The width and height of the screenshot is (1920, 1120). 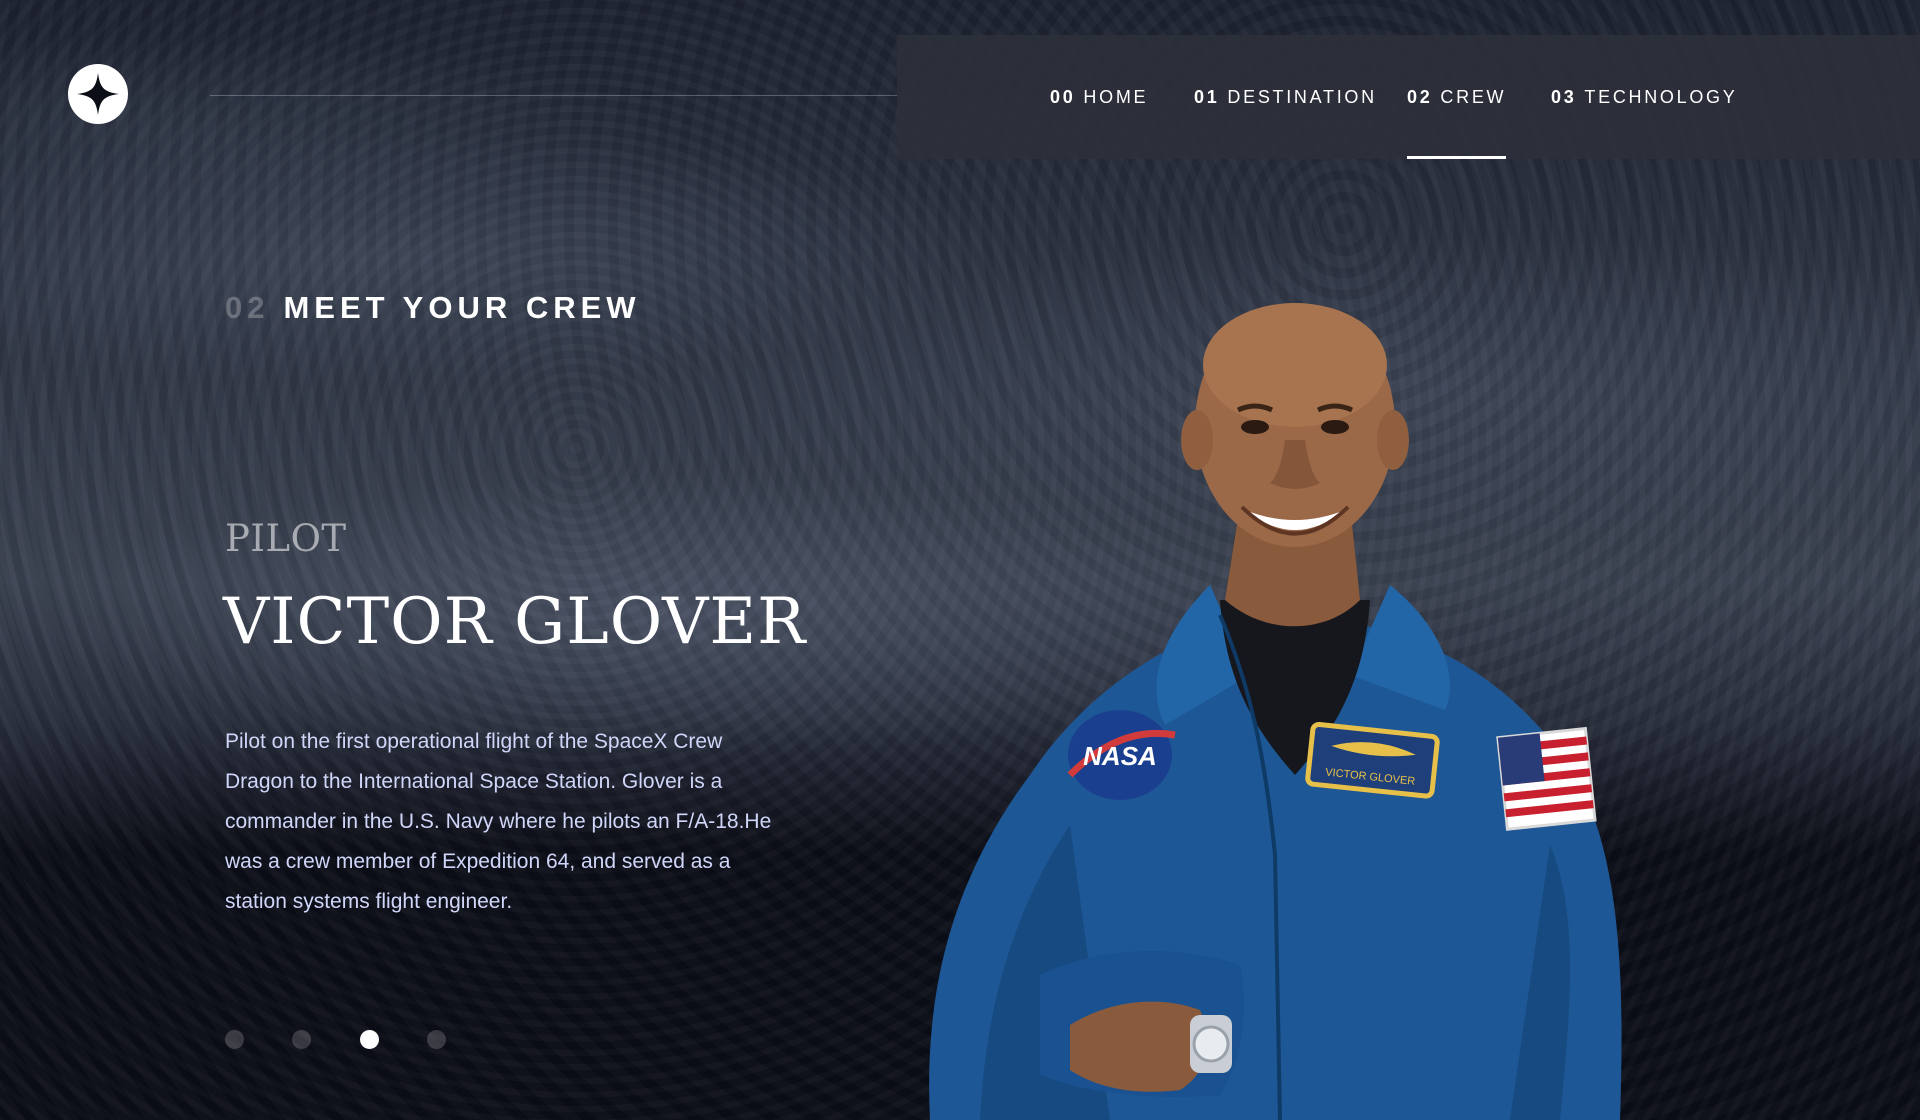 I want to click on nav-item-destination: 01 DESTINATION, so click(x=1285, y=97).